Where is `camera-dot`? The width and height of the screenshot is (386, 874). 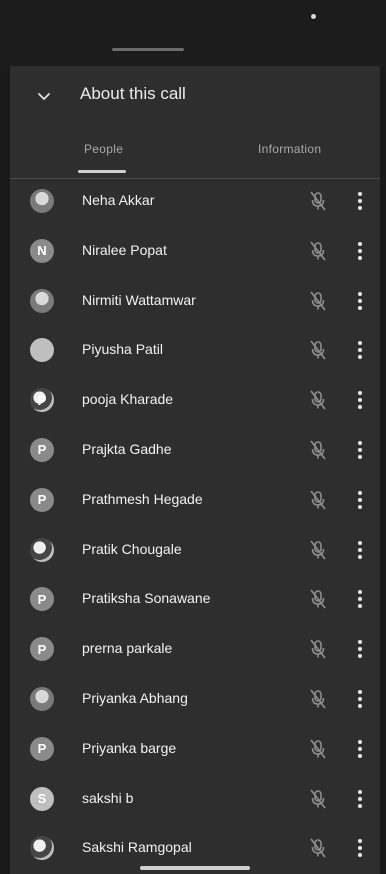
camera-dot is located at coordinates (313, 16).